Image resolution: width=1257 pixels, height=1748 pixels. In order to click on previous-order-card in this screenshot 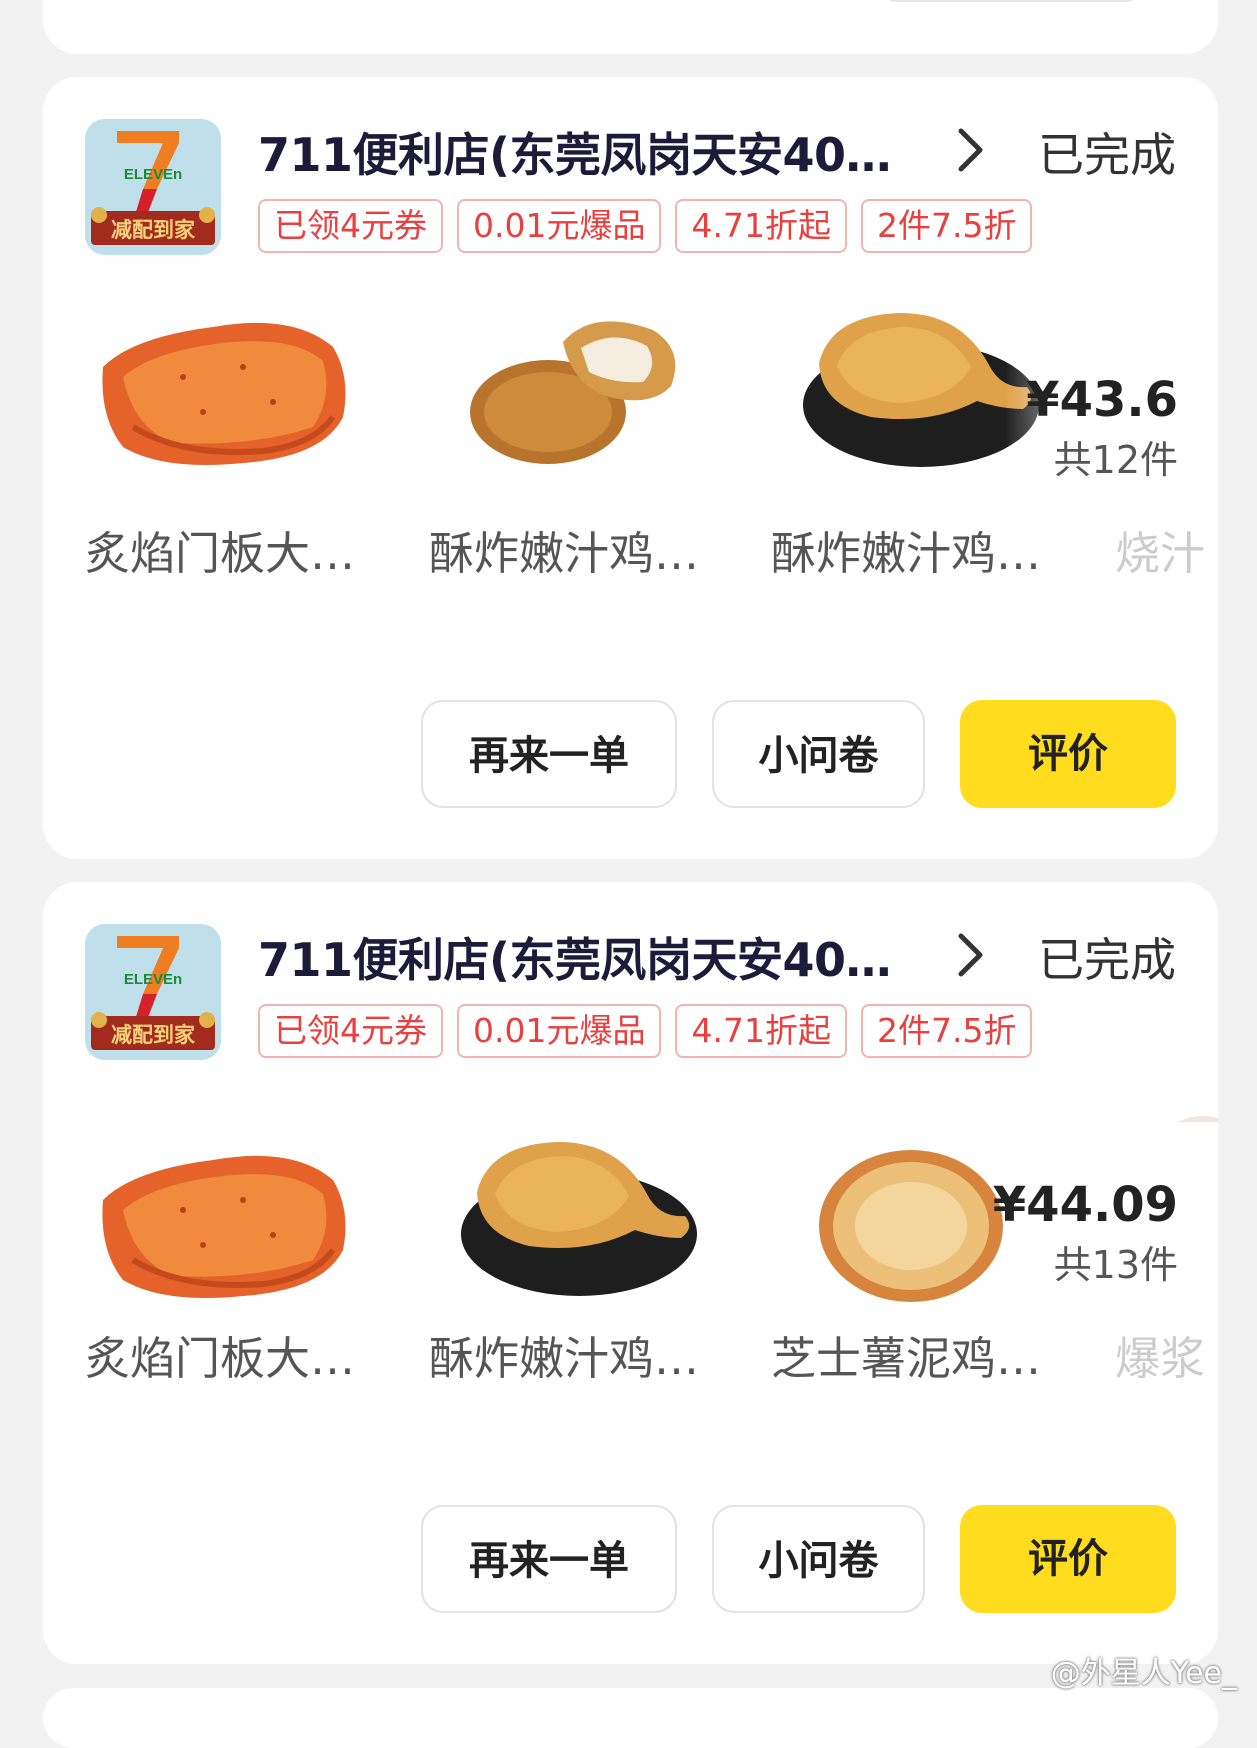, I will do `click(630, 27)`.